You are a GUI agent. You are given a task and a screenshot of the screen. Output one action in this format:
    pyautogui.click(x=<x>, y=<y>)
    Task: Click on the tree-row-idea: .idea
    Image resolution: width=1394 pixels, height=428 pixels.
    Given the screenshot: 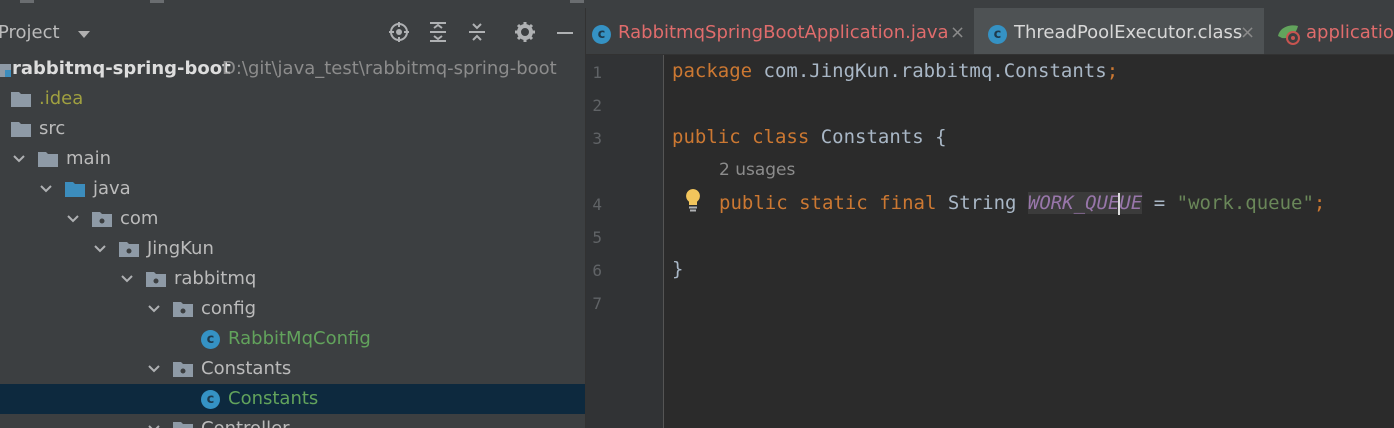 What is the action you would take?
    pyautogui.click(x=292, y=99)
    